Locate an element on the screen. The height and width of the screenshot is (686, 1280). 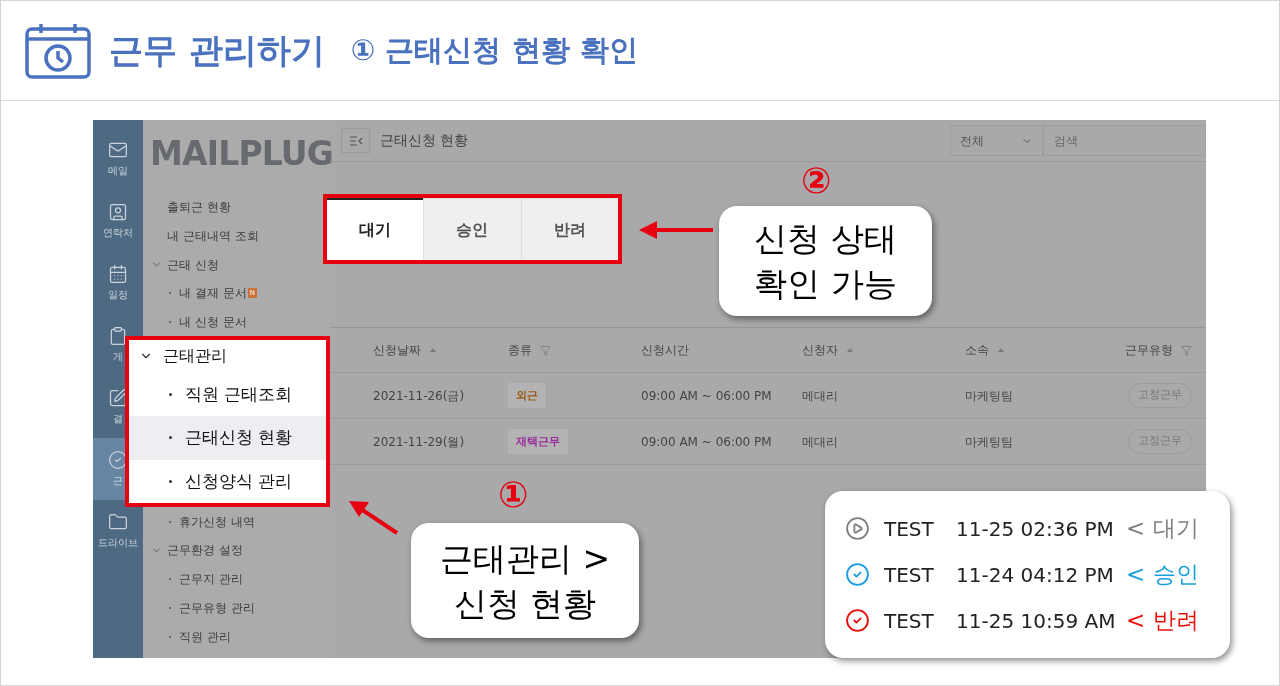
menu-item: 근무유형 관리 is located at coordinates (217, 607).